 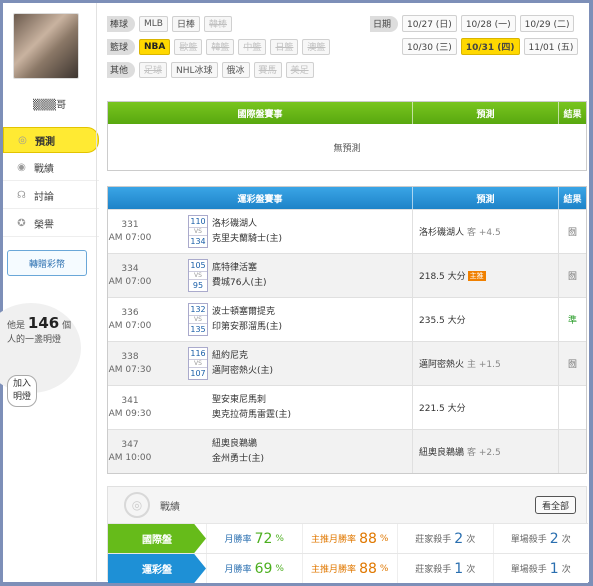 I want to click on prediction-handicap: 客 +4.5, so click(x=484, y=233).